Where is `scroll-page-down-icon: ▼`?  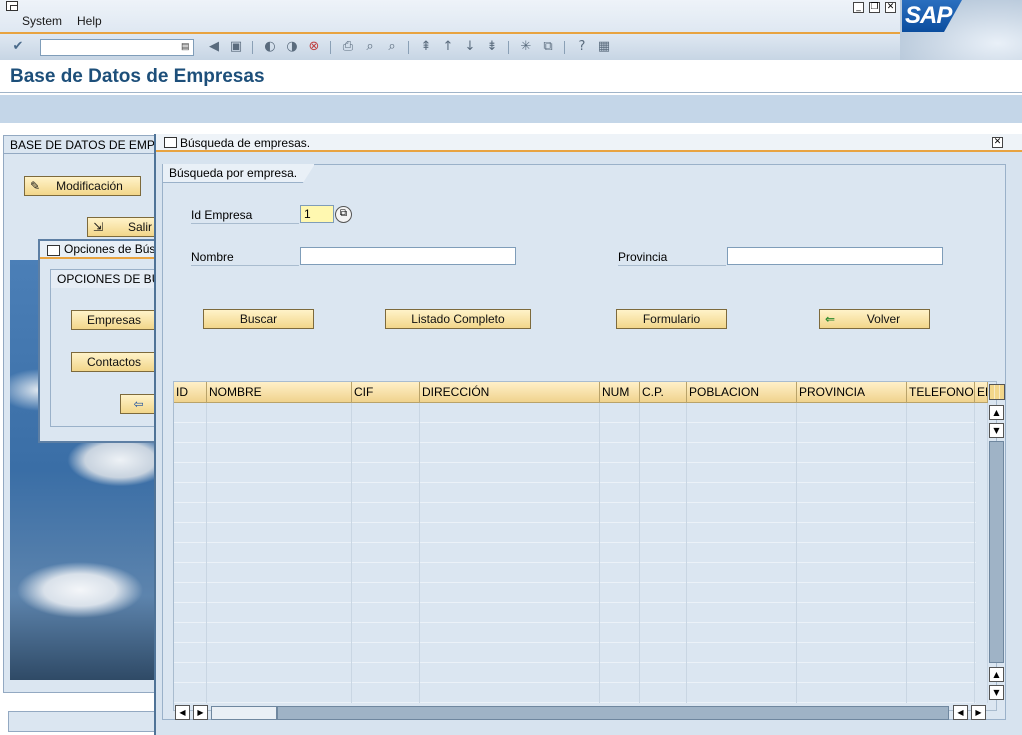 scroll-page-down-icon: ▼ is located at coordinates (996, 430).